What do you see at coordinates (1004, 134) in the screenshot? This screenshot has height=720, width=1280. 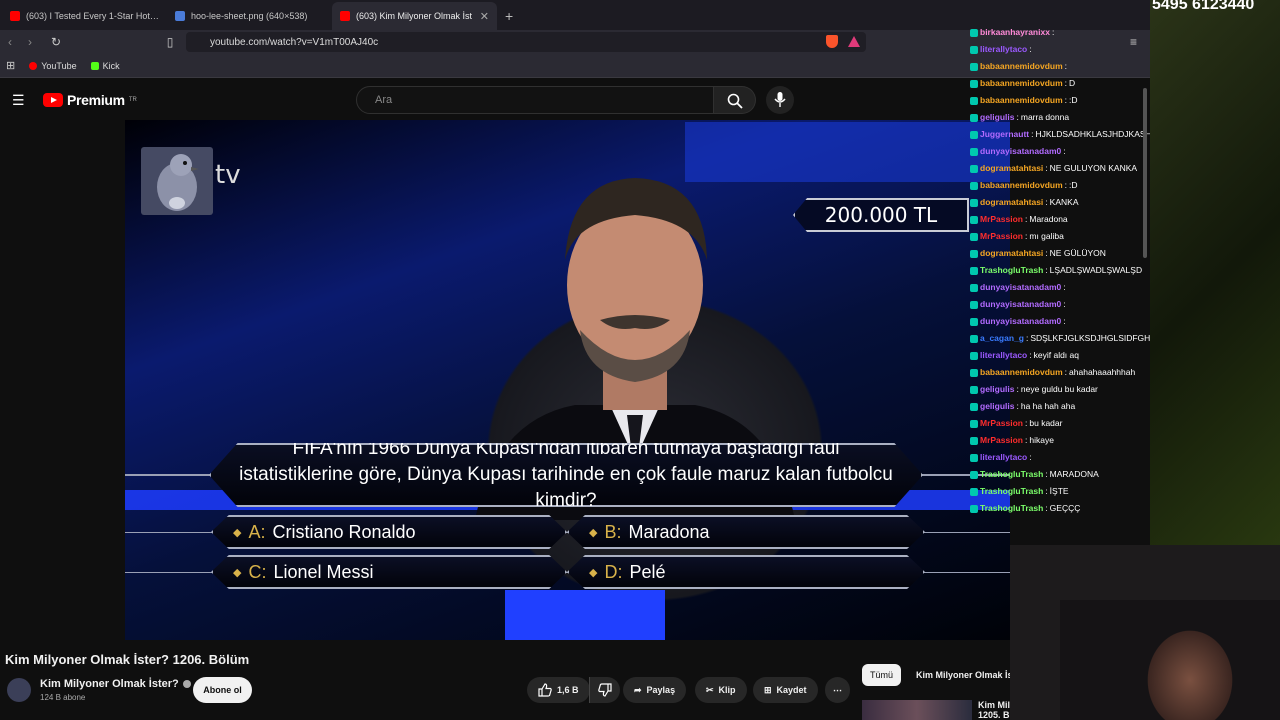 I see `chat-username: Juggernautt` at bounding box center [1004, 134].